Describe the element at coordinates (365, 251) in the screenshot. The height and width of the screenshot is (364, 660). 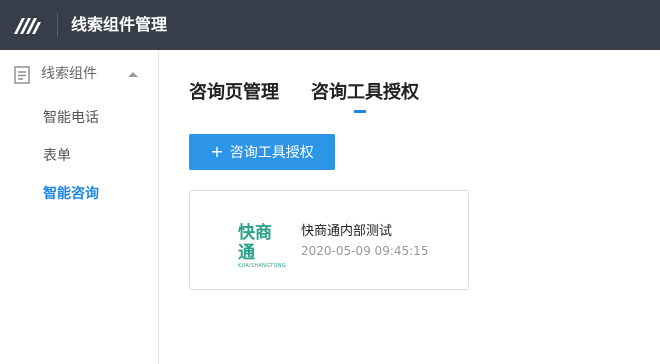
I see `card-timestamp: 2020-05-09 09:45:15` at that location.